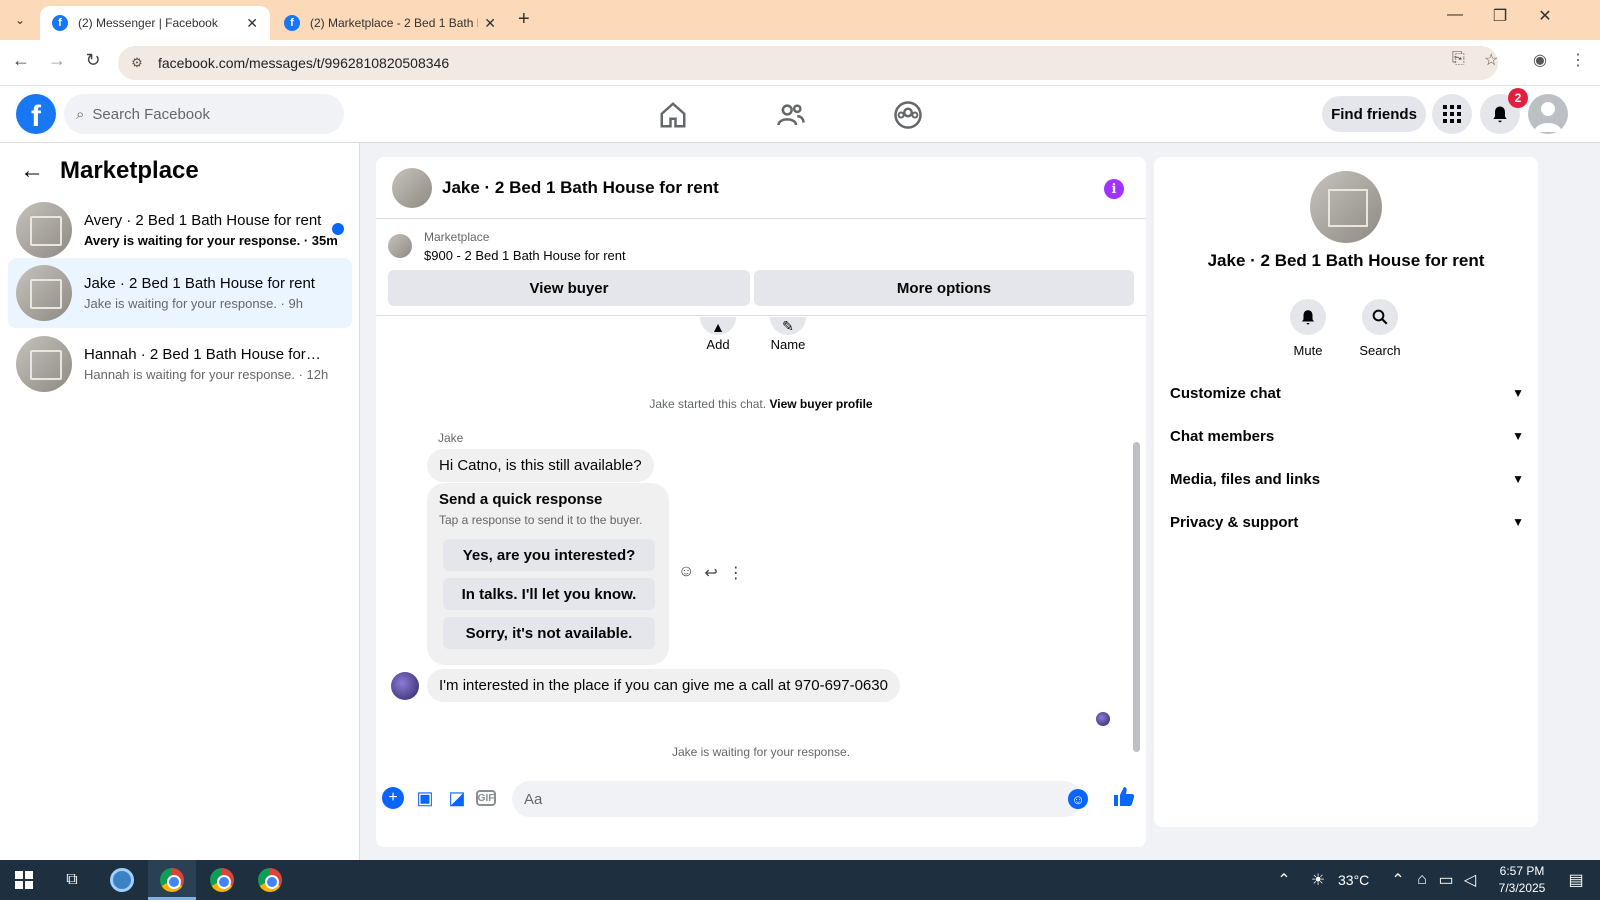 The width and height of the screenshot is (1600, 900). Describe the element at coordinates (736, 573) in the screenshot. I see `more-icon: ⋮` at that location.